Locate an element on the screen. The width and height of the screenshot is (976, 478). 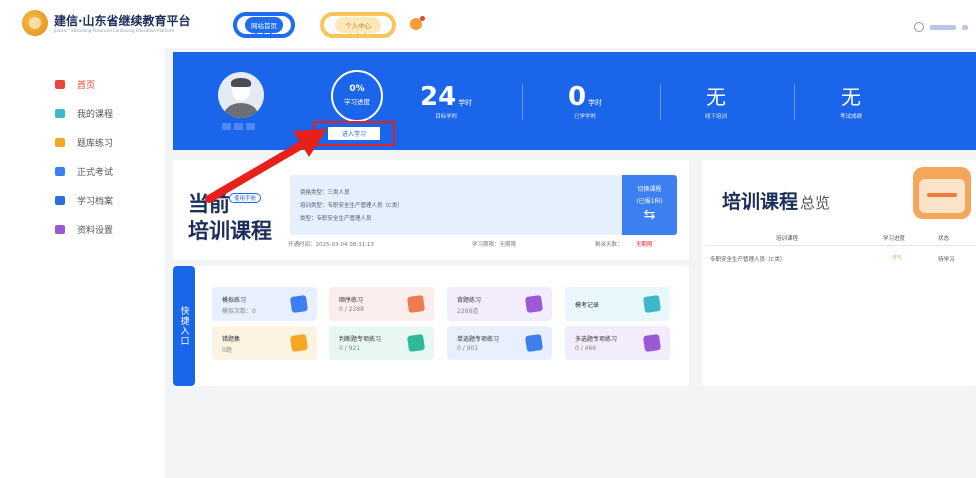
tile-title: 模考记录 is located at coordinates (587, 305).